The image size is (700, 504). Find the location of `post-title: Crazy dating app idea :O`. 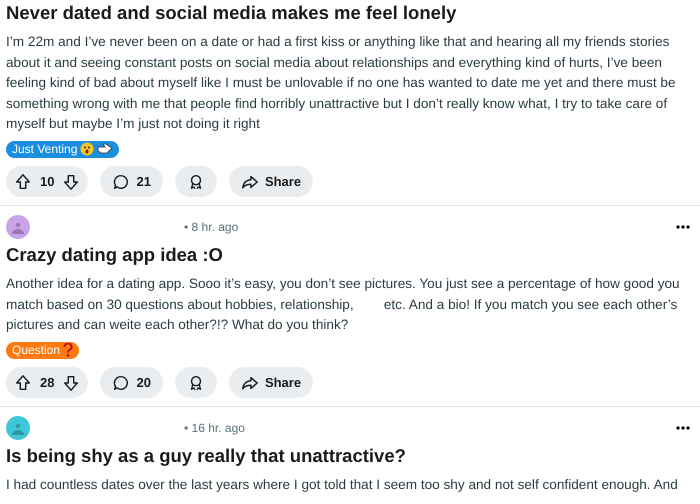

post-title: Crazy dating app idea :O is located at coordinates (350, 255).